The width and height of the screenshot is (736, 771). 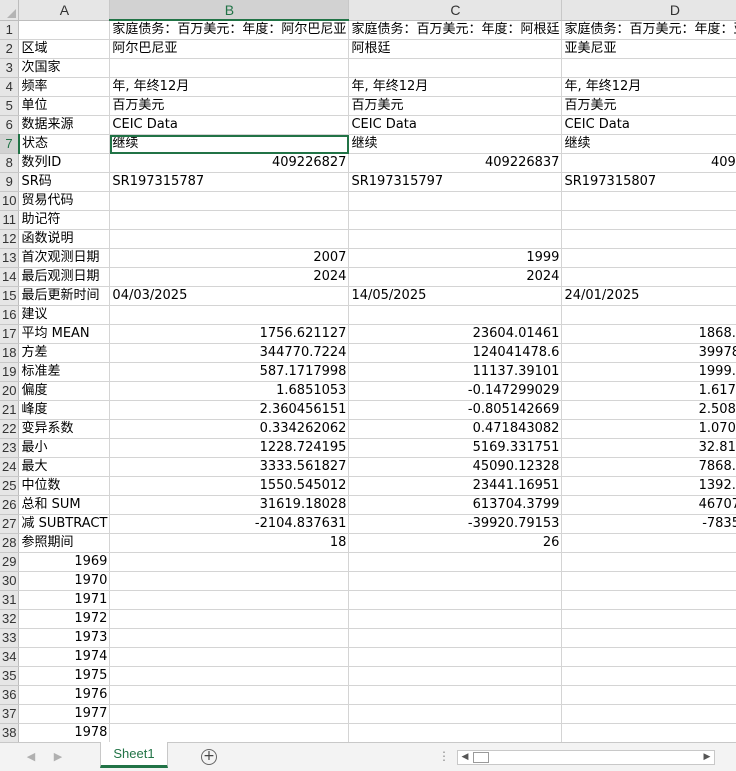 What do you see at coordinates (10, 296) in the screenshot?
I see `row-header: 15` at bounding box center [10, 296].